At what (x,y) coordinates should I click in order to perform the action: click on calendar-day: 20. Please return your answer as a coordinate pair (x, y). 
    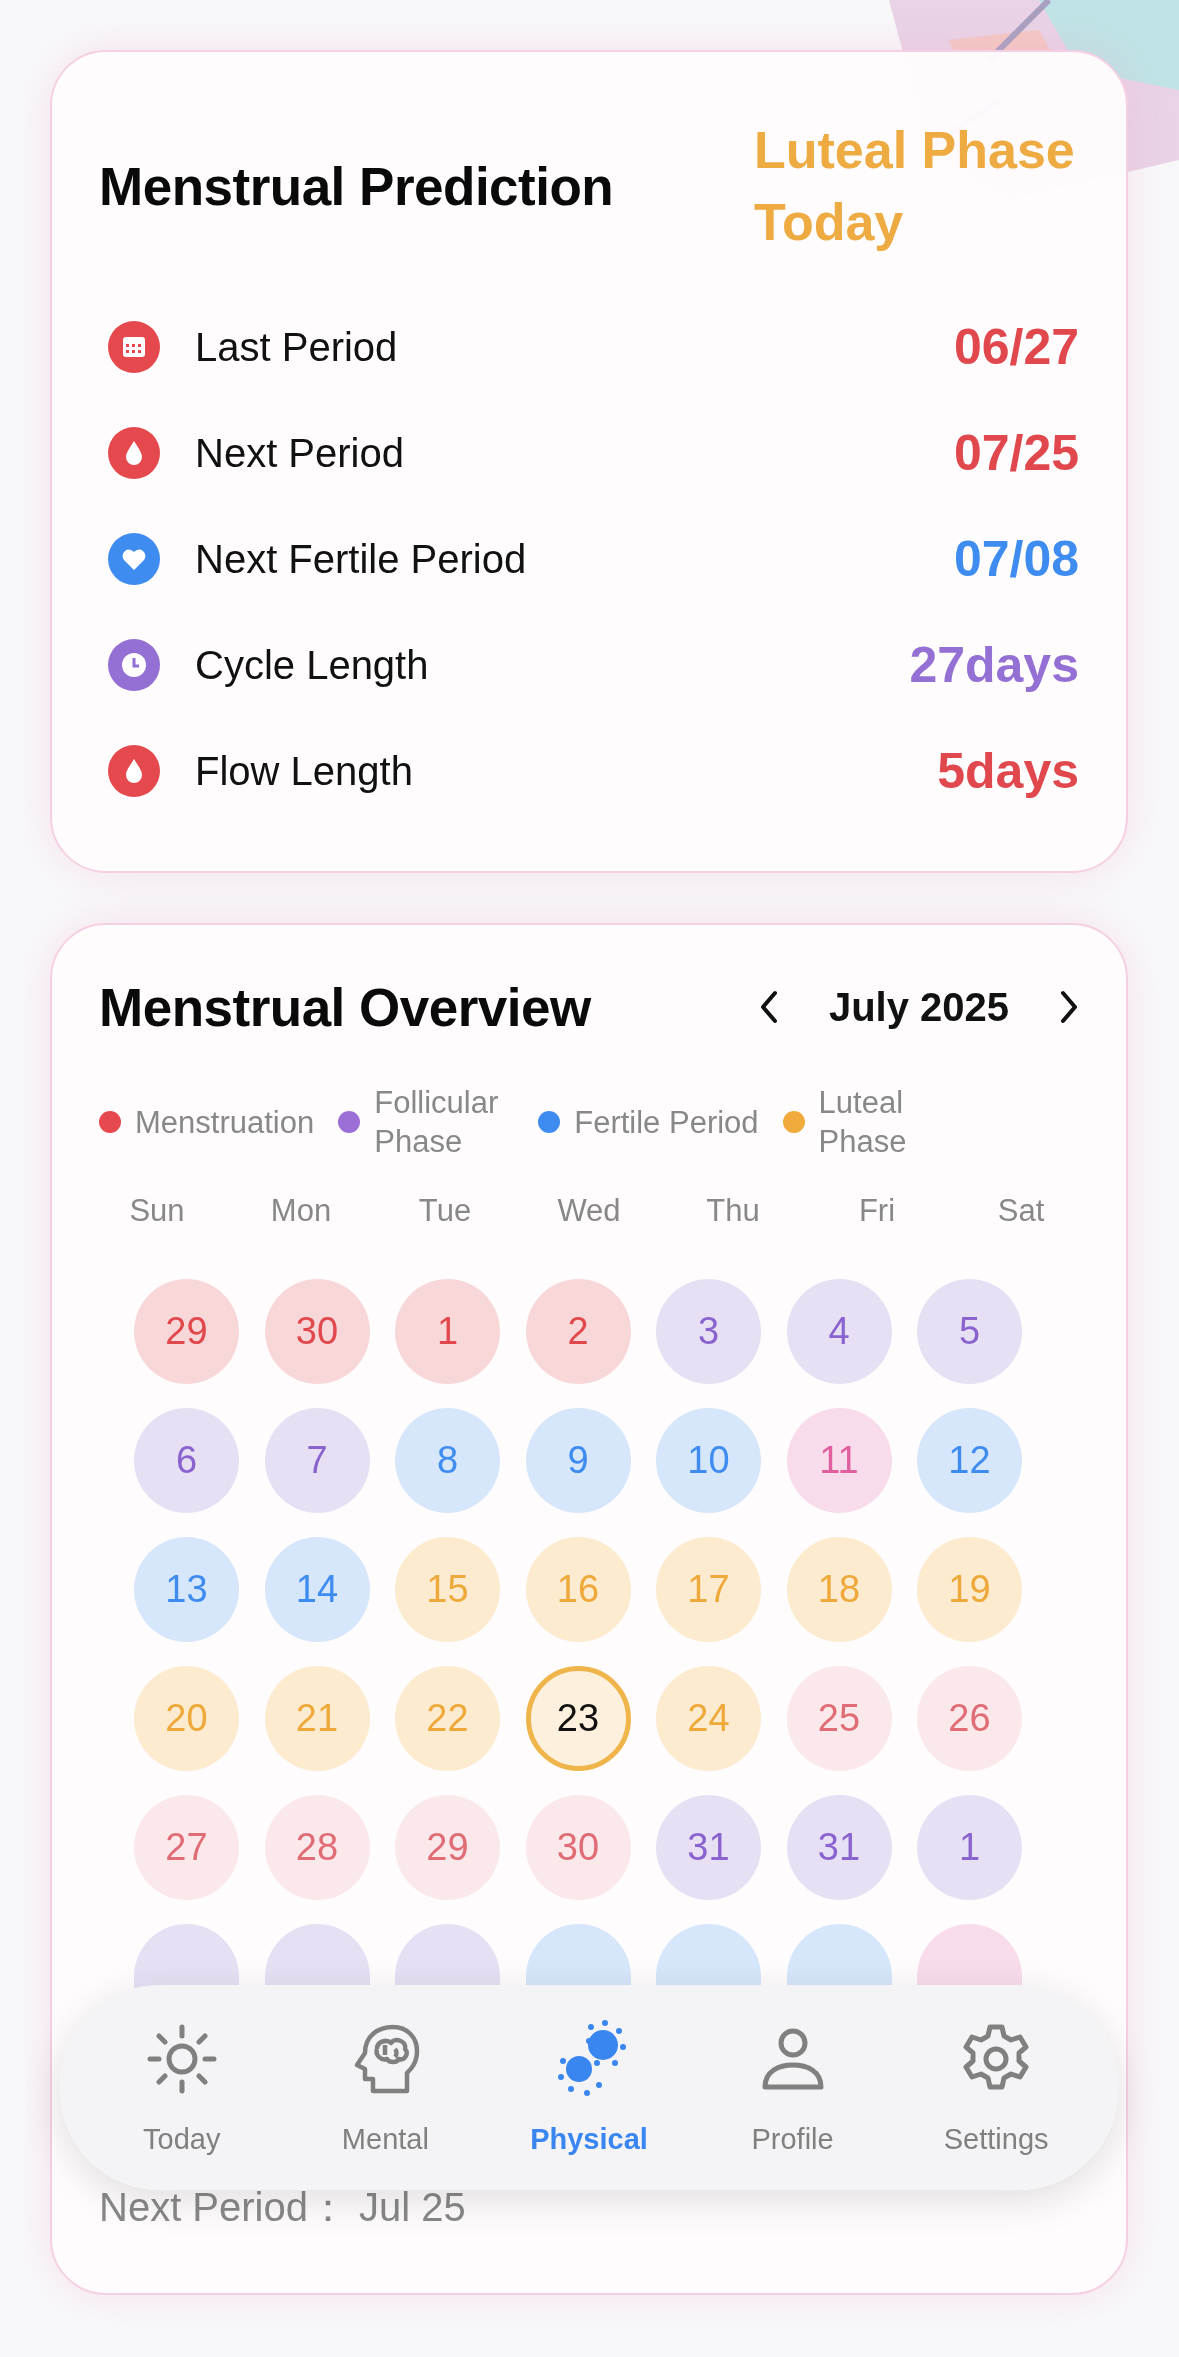
    Looking at the image, I should click on (186, 1718).